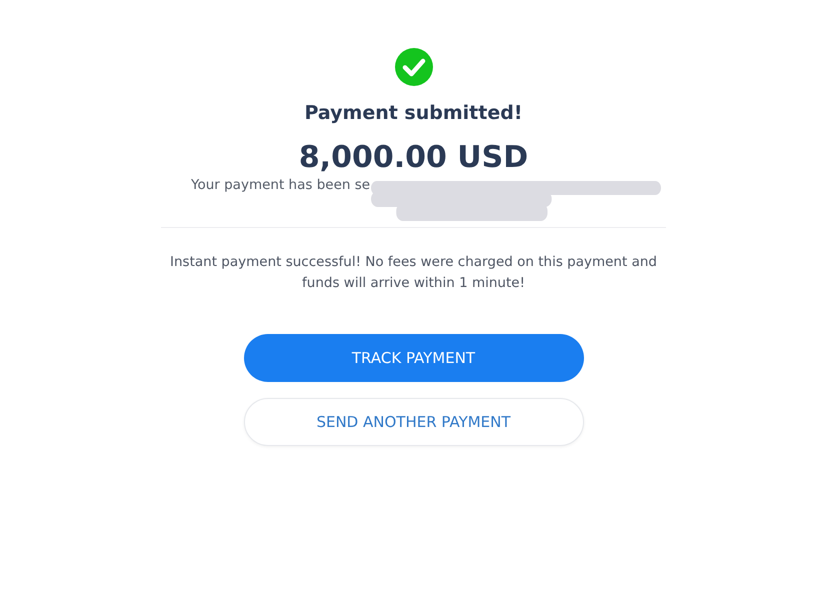  I want to click on notice-text: Instant payment successful! No fees were charged on this payment and funds will arrive within 1 minute!, so click(413, 273).